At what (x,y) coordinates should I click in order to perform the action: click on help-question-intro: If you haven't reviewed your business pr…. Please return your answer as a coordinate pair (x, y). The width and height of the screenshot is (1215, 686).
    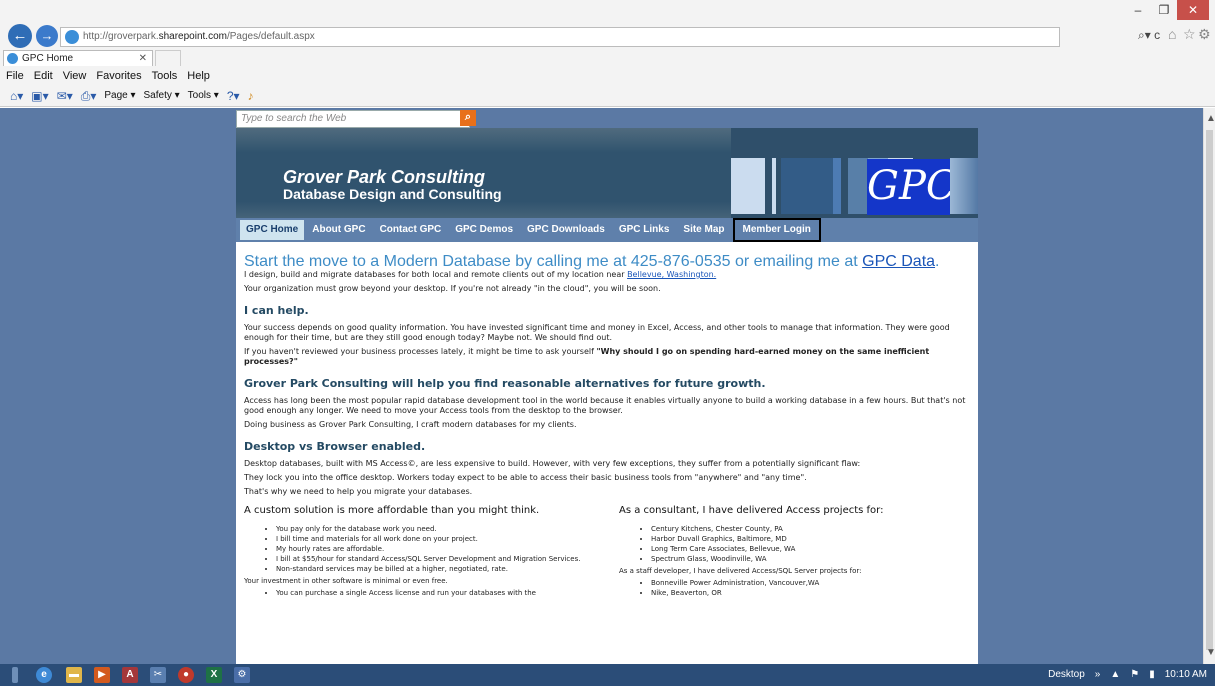
    Looking at the image, I should click on (420, 351).